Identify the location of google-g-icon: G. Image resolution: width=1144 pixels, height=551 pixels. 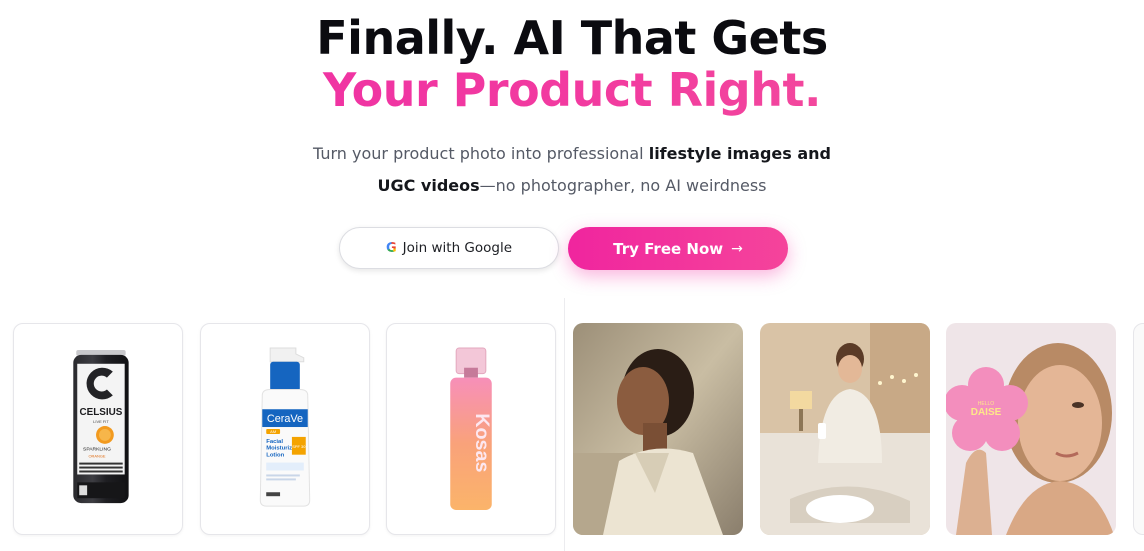
(391, 248).